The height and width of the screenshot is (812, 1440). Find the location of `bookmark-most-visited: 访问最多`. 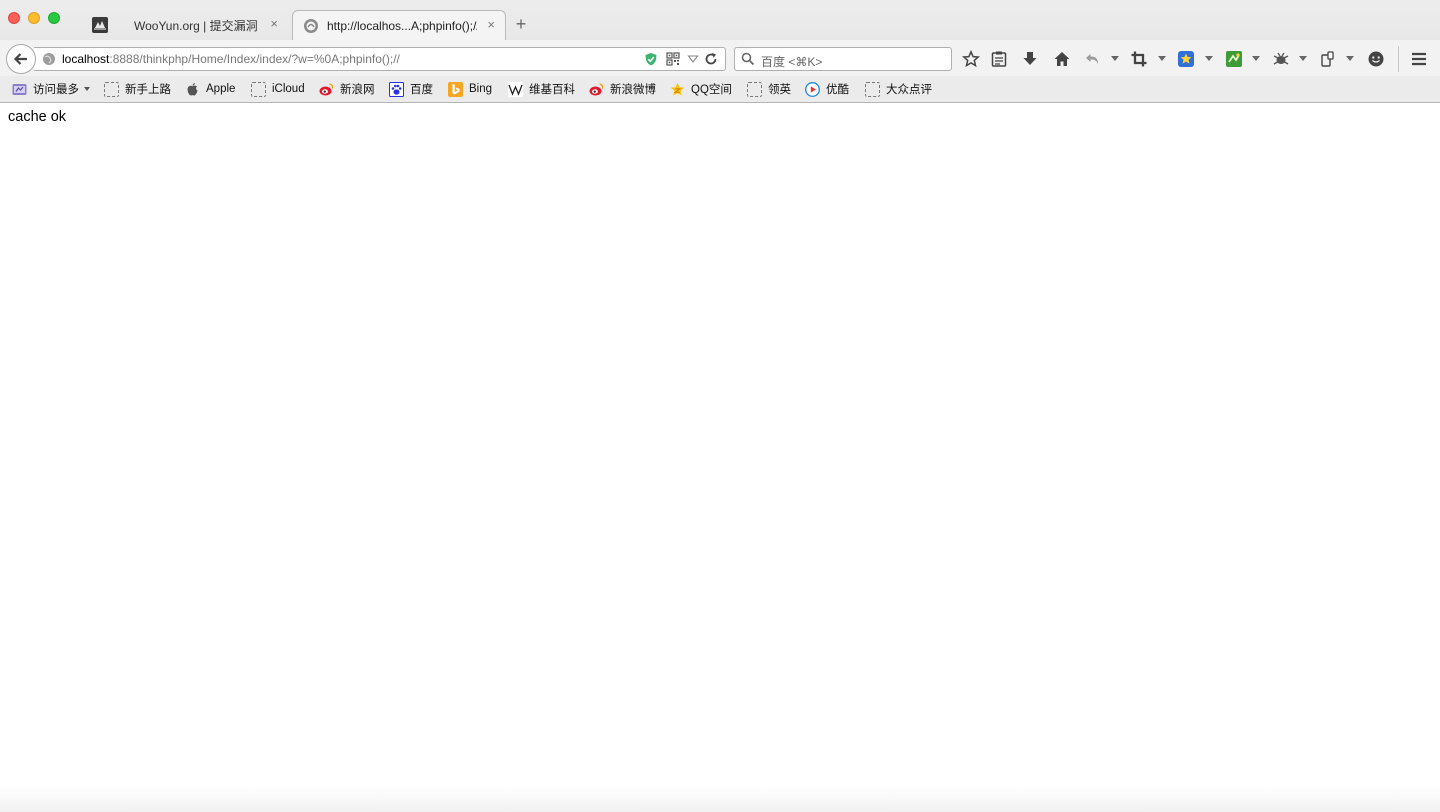

bookmark-most-visited: 访问最多 is located at coordinates (51, 89).